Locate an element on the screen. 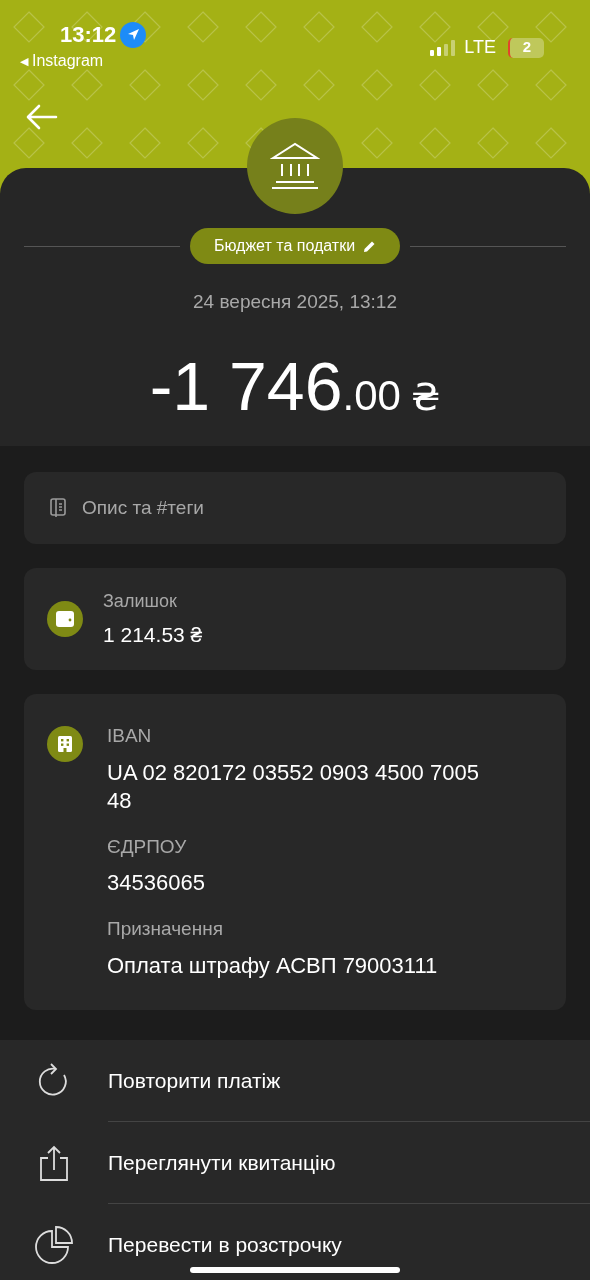 This screenshot has width=590, height=1280. signal-icon is located at coordinates (443, 47).